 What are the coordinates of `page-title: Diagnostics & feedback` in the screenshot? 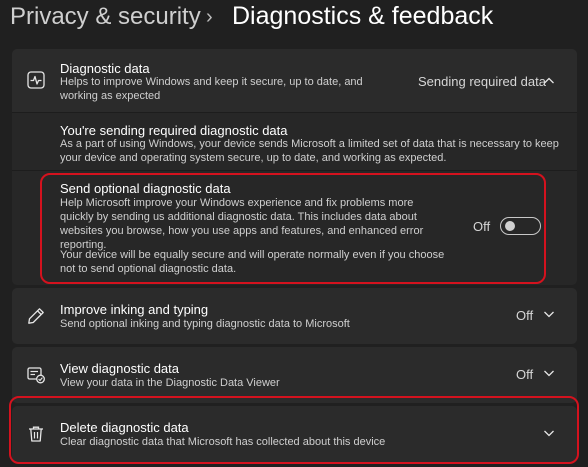 It's located at (363, 16).